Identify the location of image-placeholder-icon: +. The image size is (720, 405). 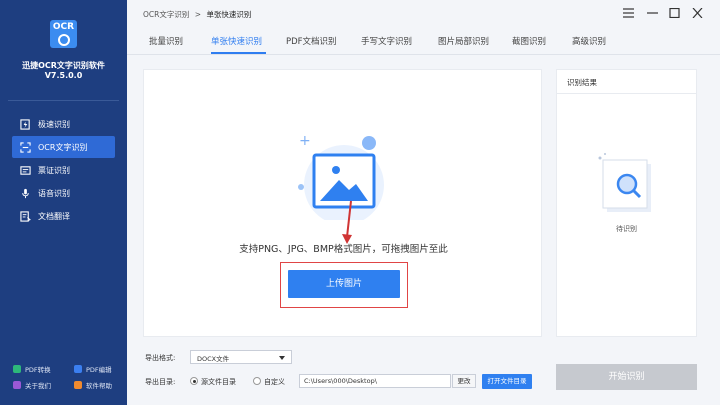
(341, 176).